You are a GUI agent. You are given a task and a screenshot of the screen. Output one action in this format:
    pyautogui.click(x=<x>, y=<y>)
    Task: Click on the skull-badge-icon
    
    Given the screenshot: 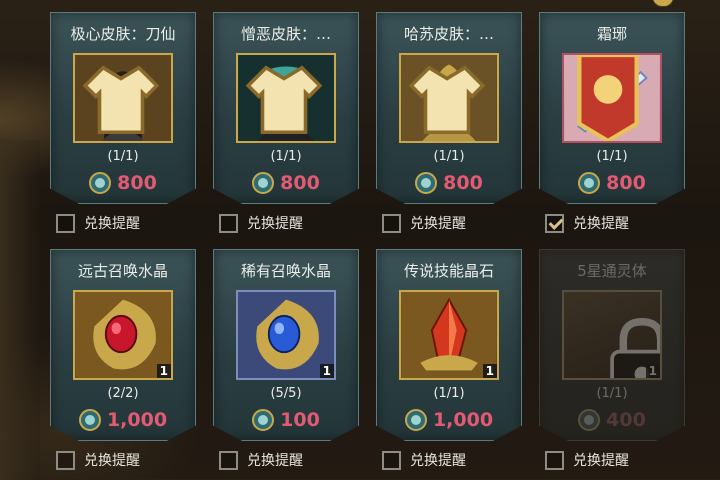 What is the action you would take?
    pyautogui.click(x=608, y=98)
    